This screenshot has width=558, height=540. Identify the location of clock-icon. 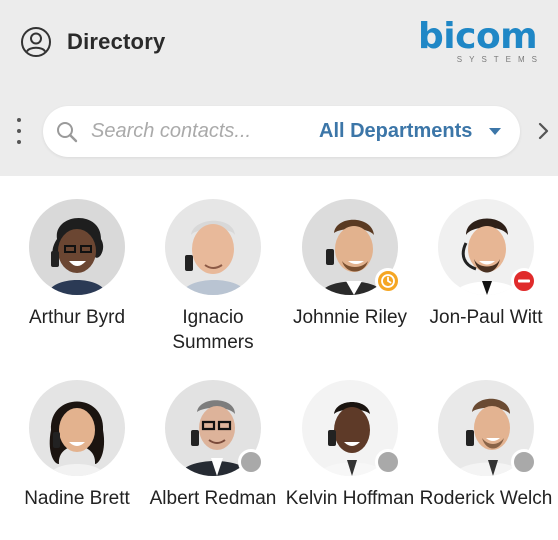
(388, 281).